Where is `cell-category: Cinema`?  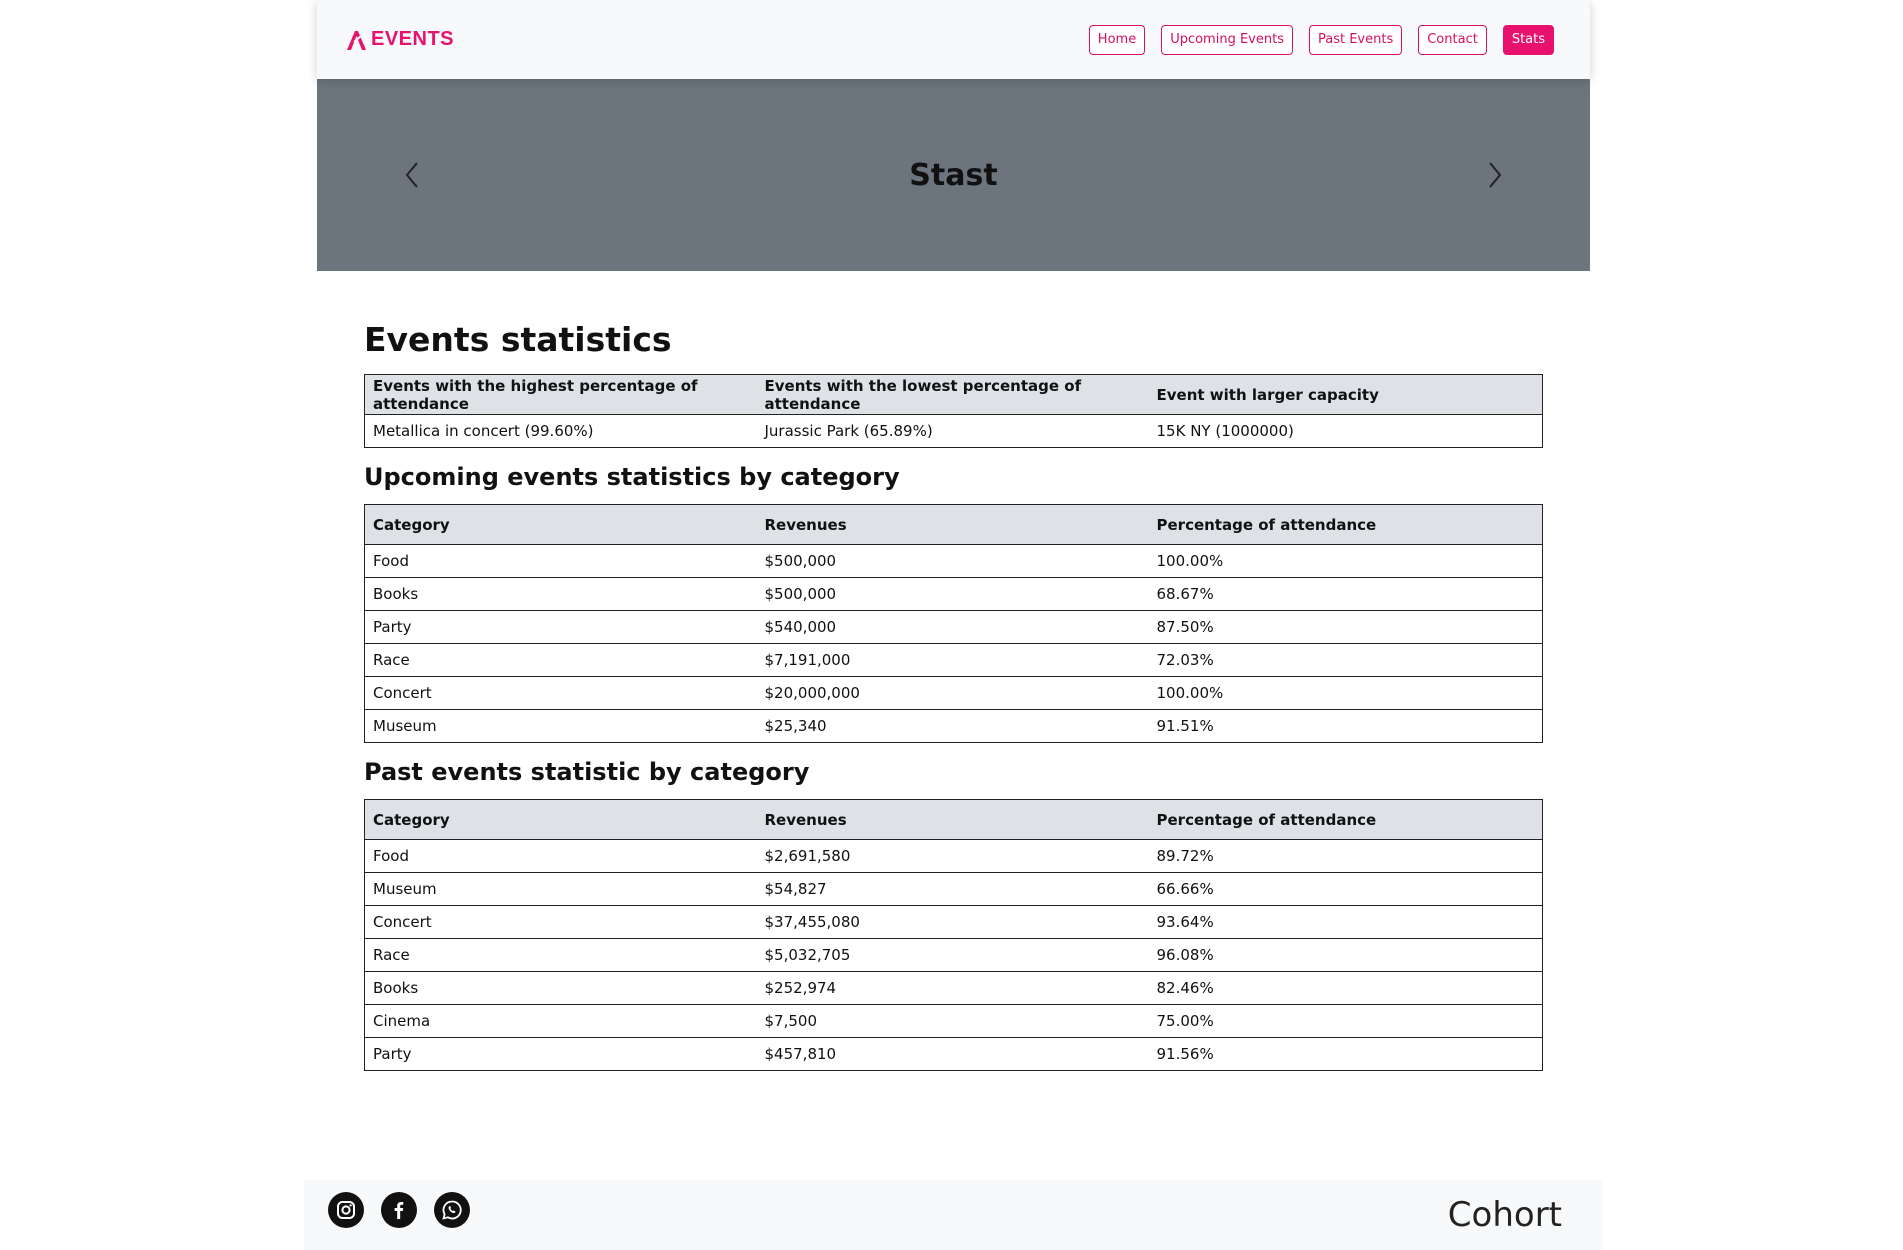
cell-category: Cinema is located at coordinates (560, 1021).